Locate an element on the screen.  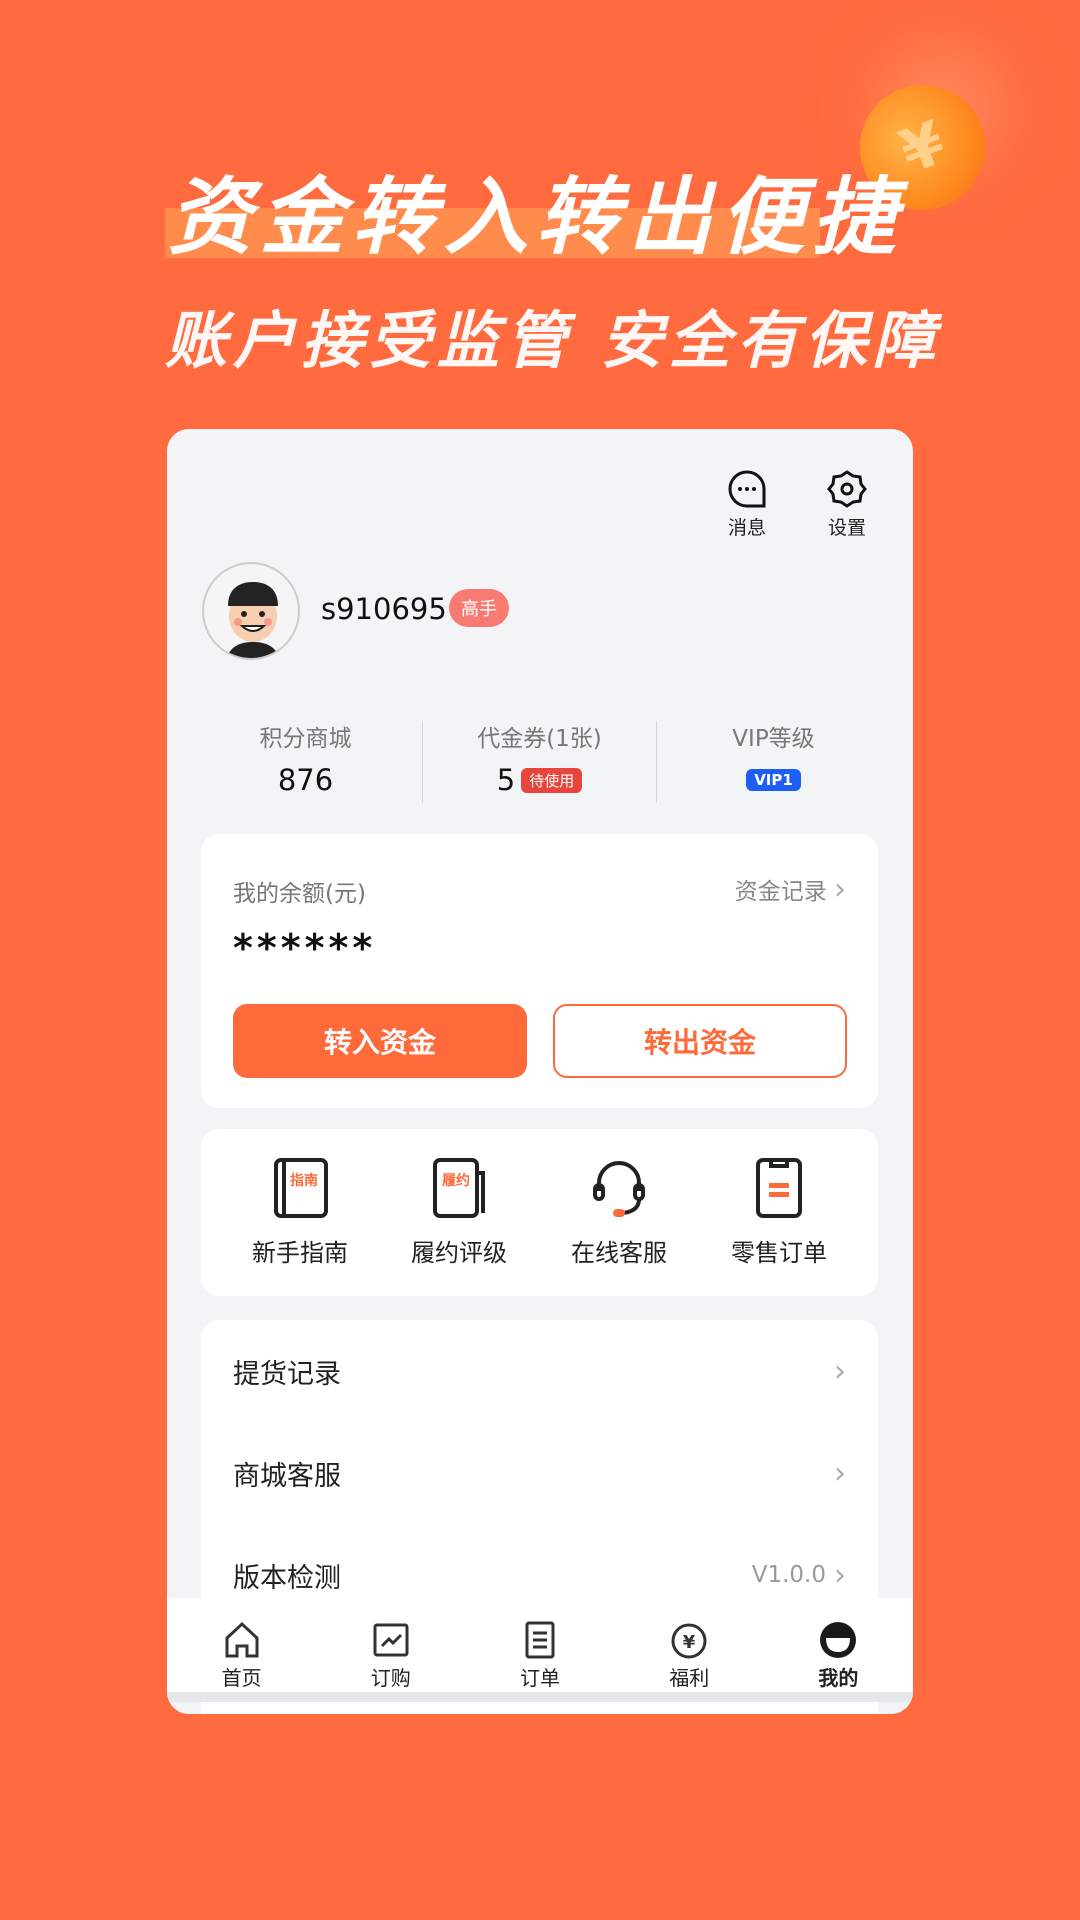
stat-label: 积分商城 is located at coordinates (305, 739).